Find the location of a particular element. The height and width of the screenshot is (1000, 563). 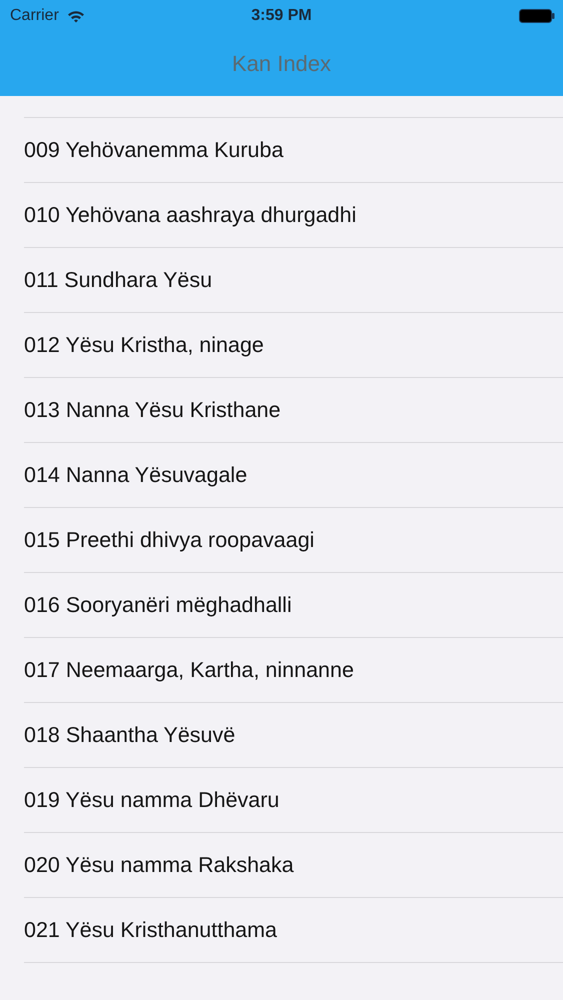

screen-title: Kan Index is located at coordinates (282, 64).